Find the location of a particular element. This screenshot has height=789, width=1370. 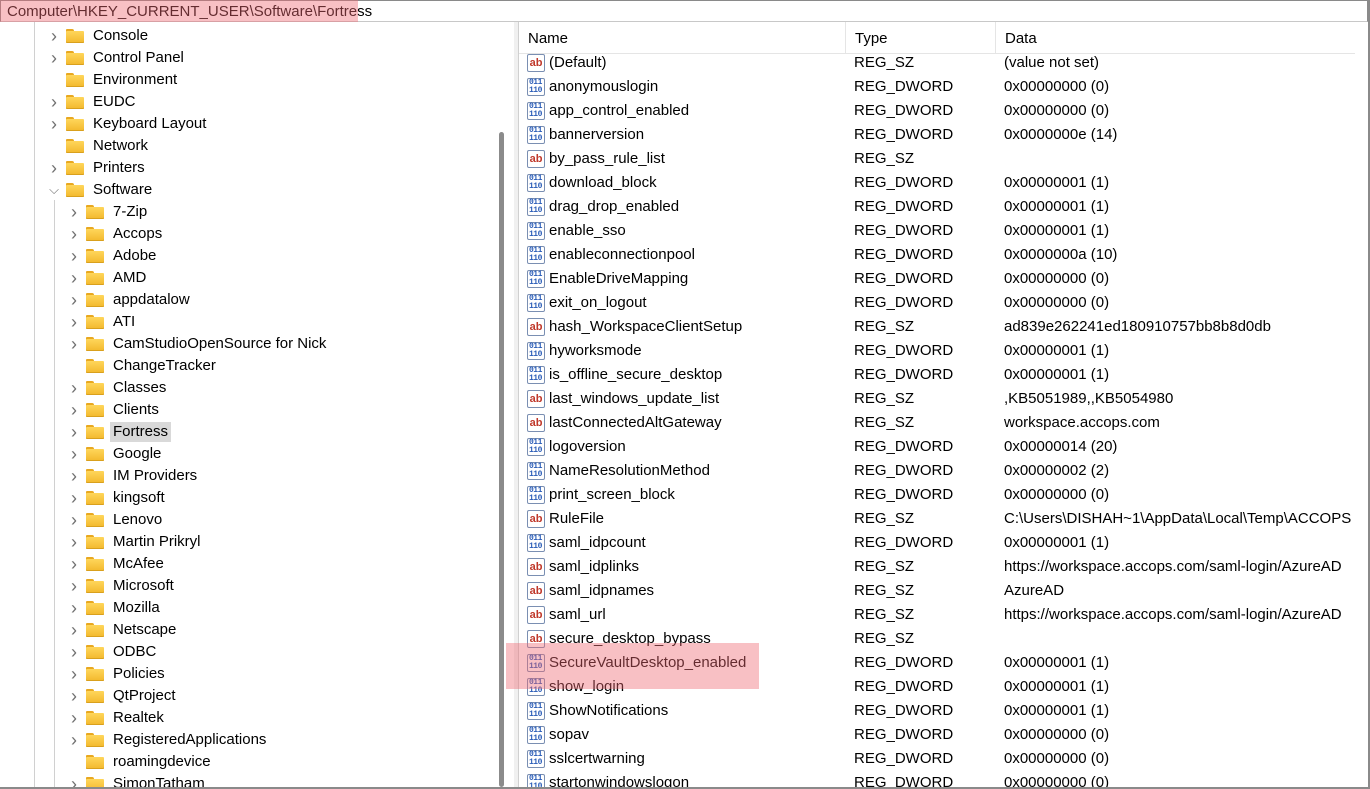

tree-item: › Martin Prikryl is located at coordinates (136, 542).